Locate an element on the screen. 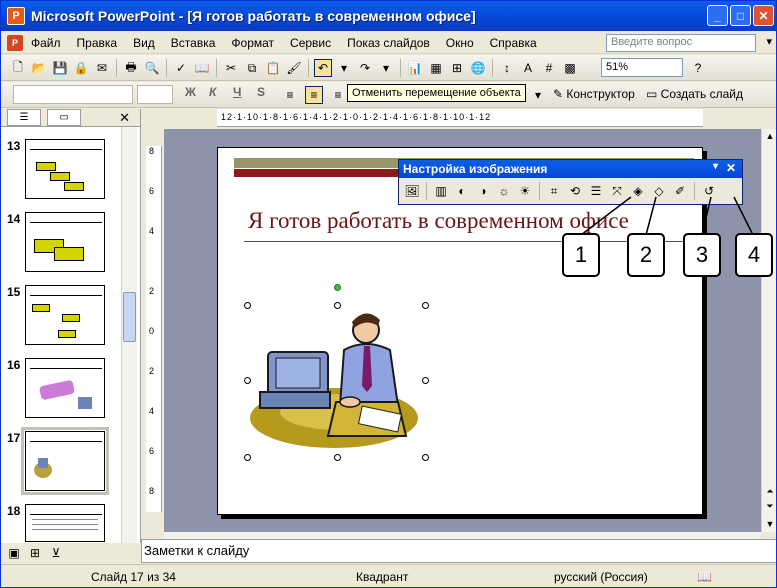 This screenshot has height=588, width=777. expand-all-icon: ↕ is located at coordinates (507, 68).